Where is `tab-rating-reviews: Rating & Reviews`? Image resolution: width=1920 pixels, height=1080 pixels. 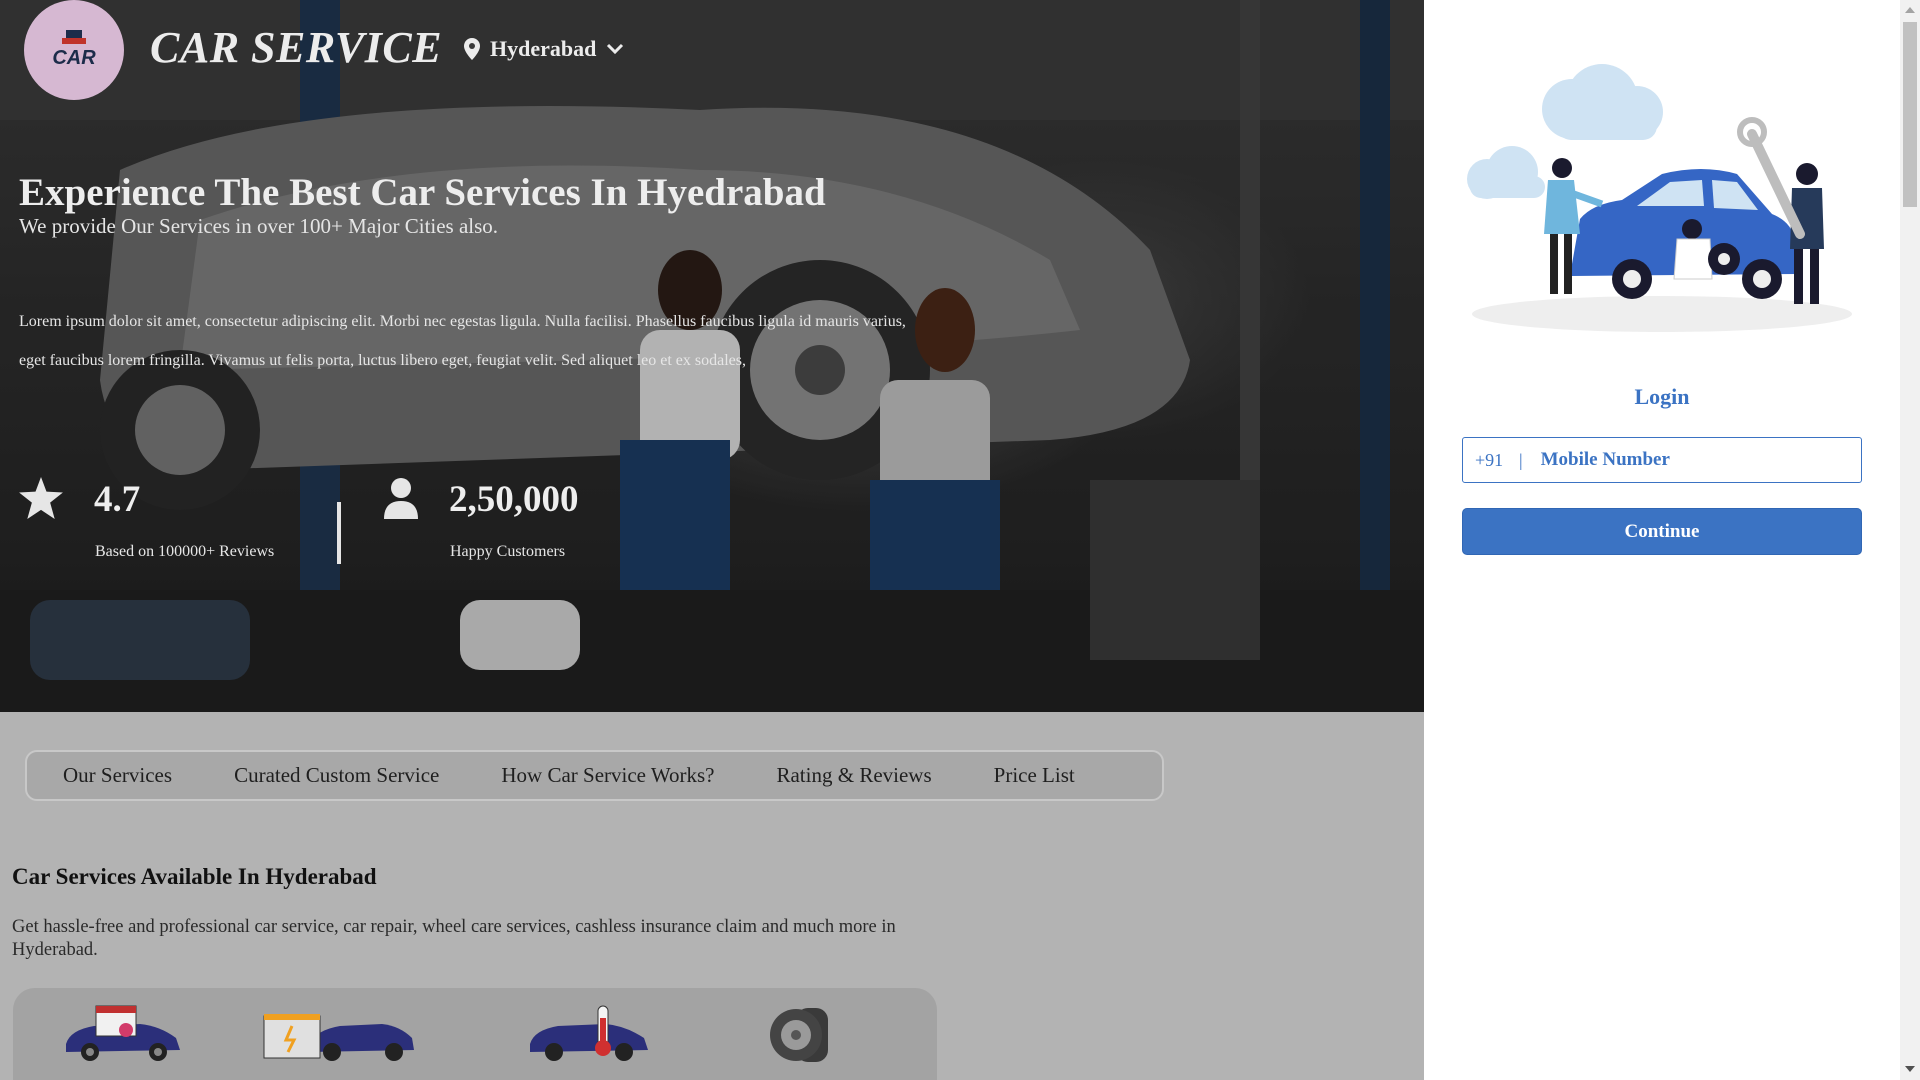
tab-rating-reviews: Rating & Reviews is located at coordinates (853, 775).